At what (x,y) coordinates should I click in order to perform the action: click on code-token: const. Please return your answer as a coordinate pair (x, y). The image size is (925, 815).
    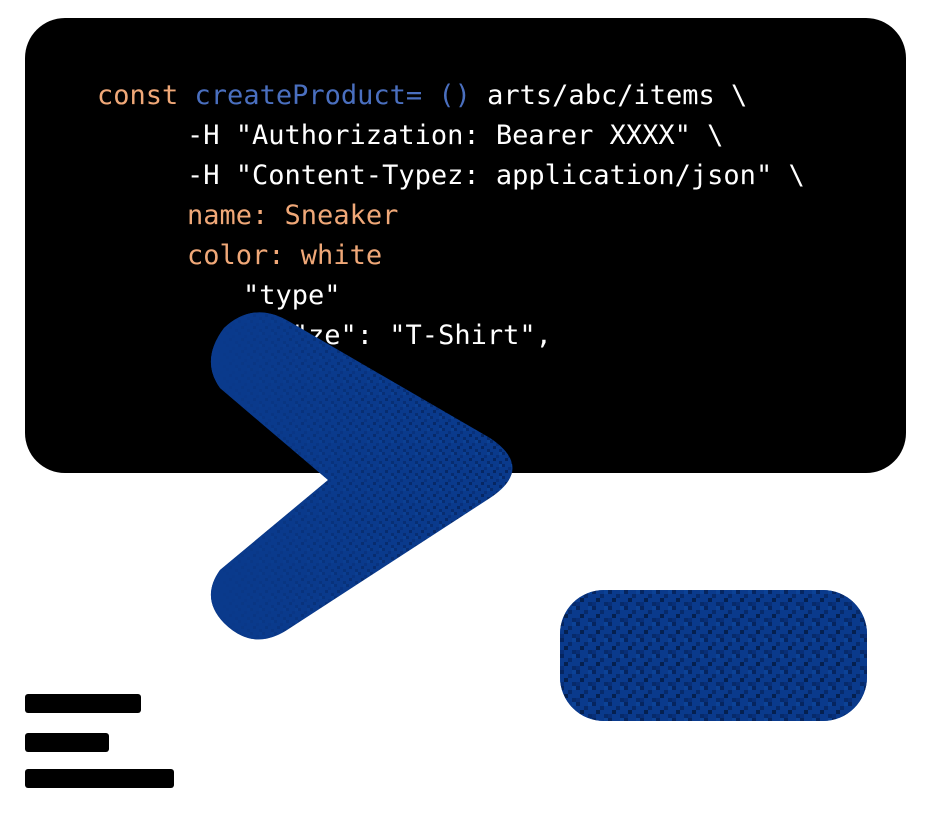
    Looking at the image, I should click on (146, 95).